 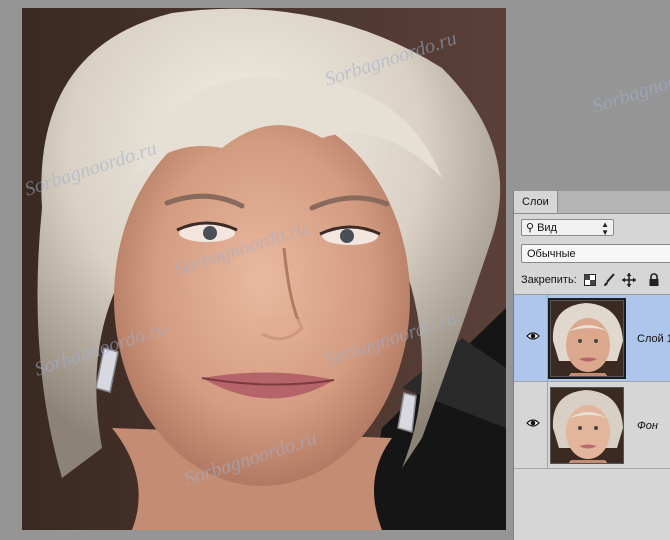 I want to click on layer-row-background: Фон, so click(x=592, y=425).